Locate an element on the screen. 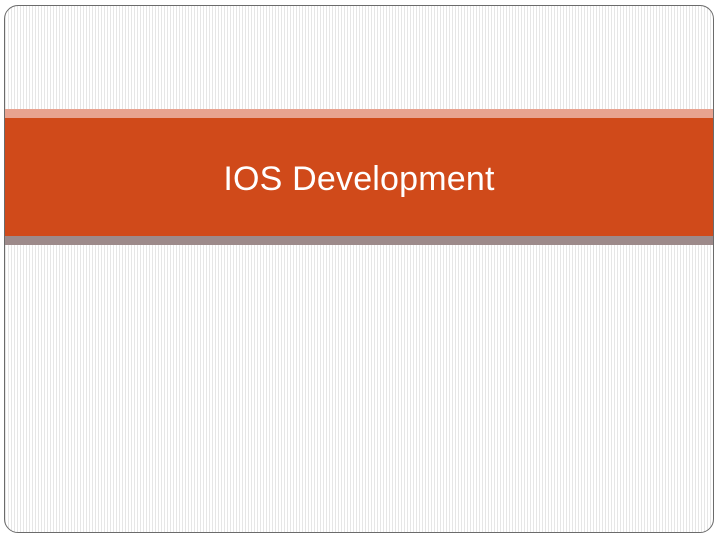 The width and height of the screenshot is (720, 540). slide-title: IOS Development is located at coordinates (359, 178).